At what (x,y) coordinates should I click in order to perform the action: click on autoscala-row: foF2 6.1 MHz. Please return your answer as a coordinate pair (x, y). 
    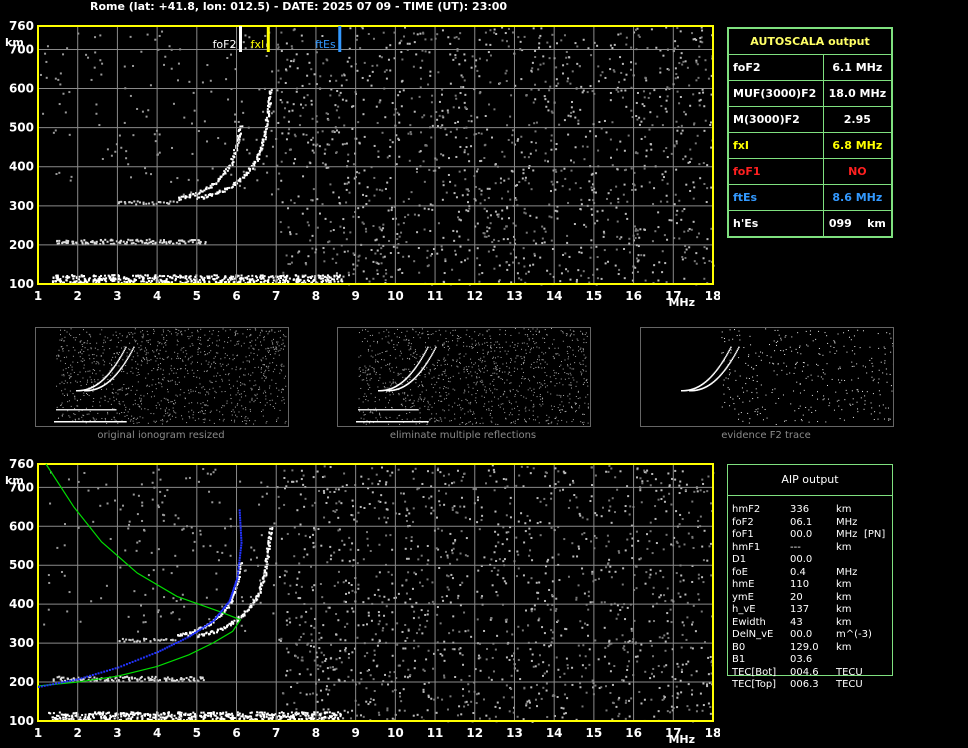
    Looking at the image, I should click on (810, 67).